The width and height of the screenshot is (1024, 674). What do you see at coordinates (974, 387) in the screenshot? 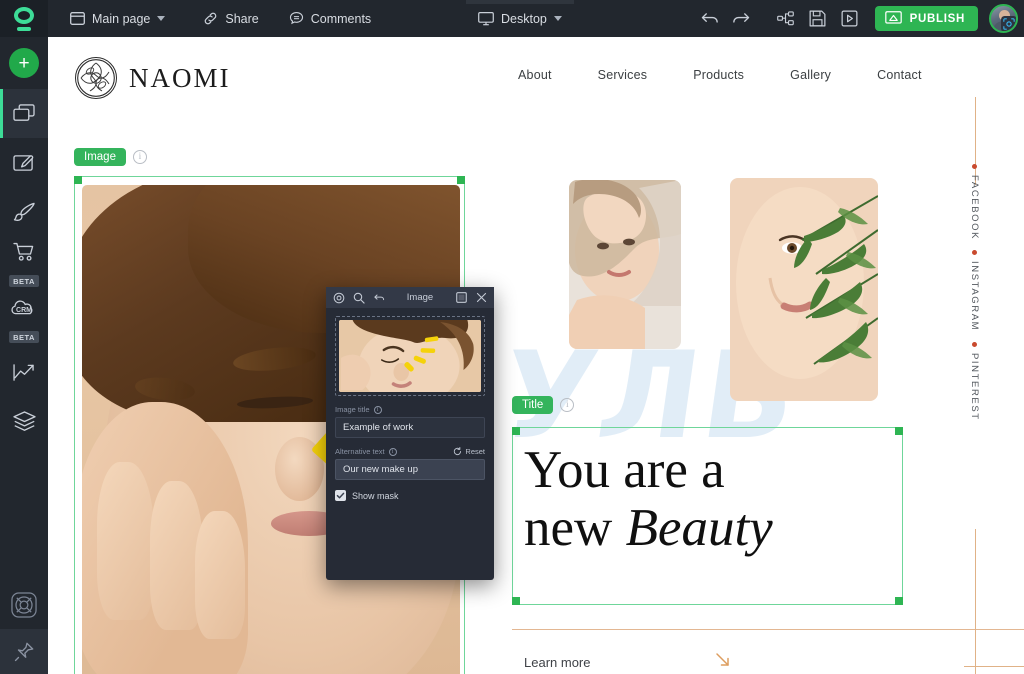
I see `social-link-pinterest: PINTEREST` at bounding box center [974, 387].